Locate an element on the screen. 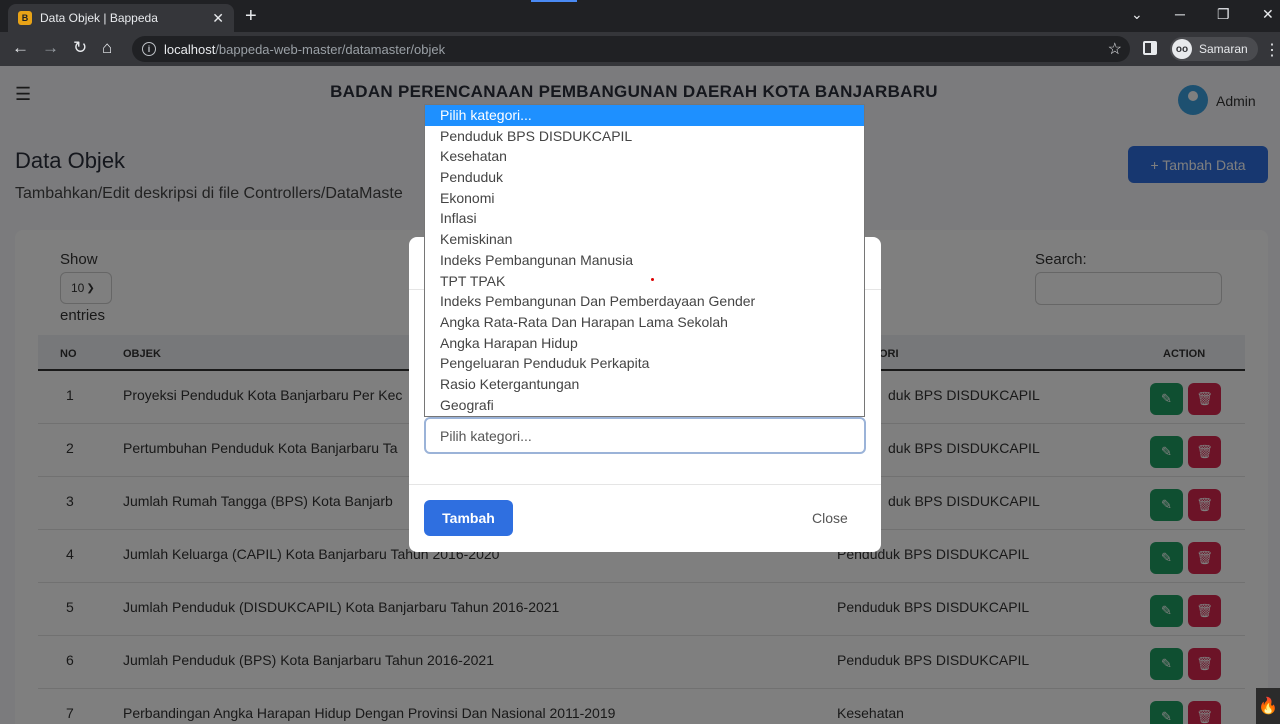 This screenshot has width=1280, height=724. dropdown-option: Penduduk is located at coordinates (644, 177).